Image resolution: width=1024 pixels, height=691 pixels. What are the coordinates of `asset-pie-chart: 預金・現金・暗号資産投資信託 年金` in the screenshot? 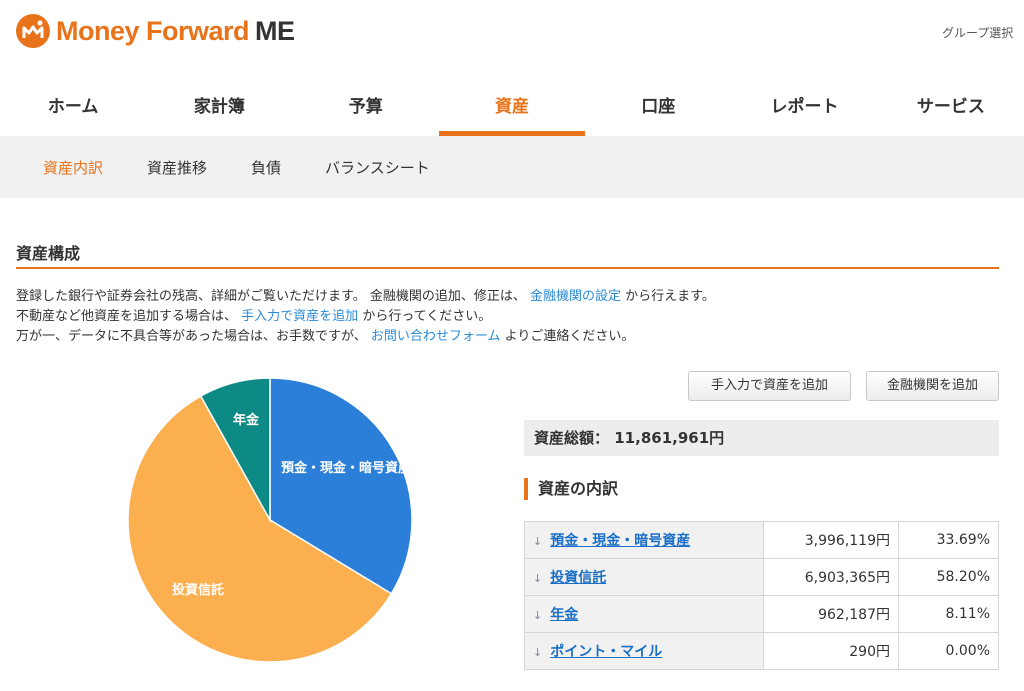 It's located at (270, 520).